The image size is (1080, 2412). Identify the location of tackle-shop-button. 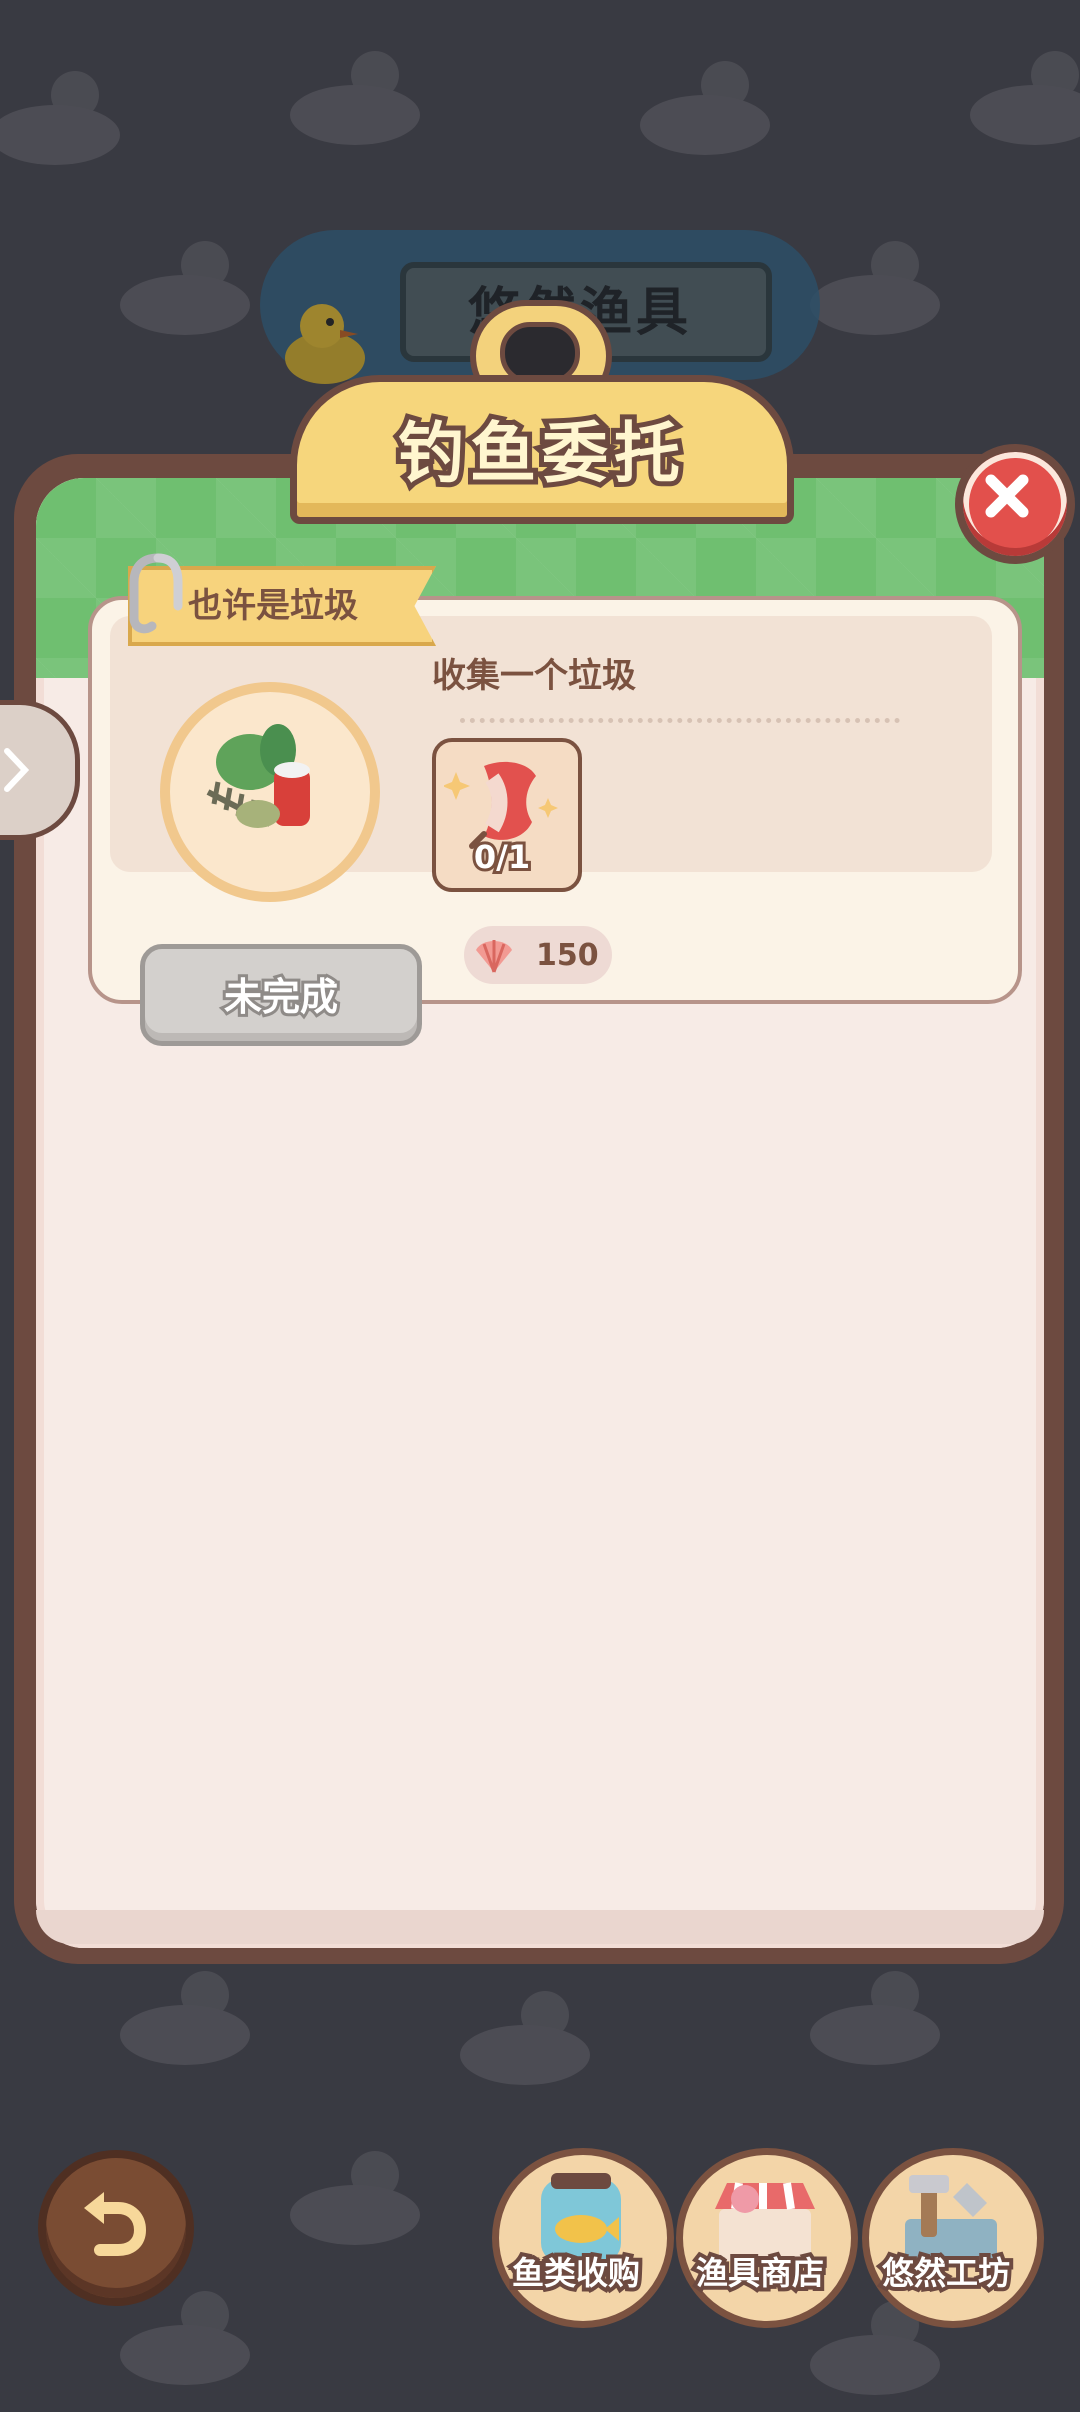
(767, 2238).